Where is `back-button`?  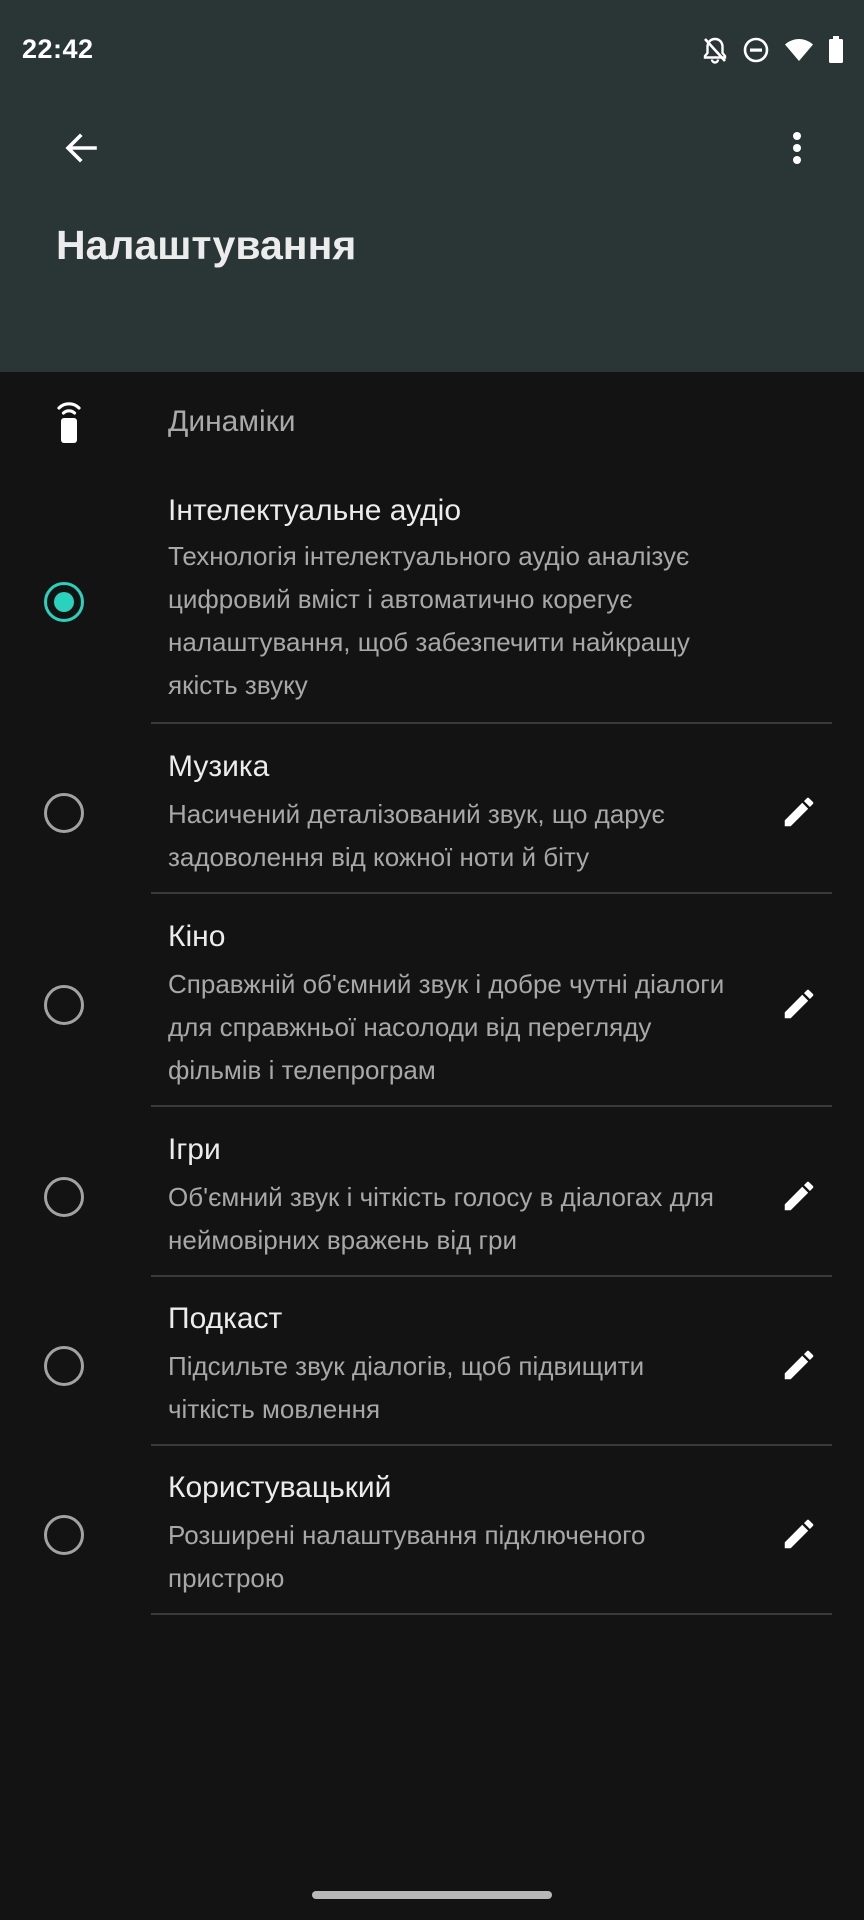 back-button is located at coordinates (81, 148).